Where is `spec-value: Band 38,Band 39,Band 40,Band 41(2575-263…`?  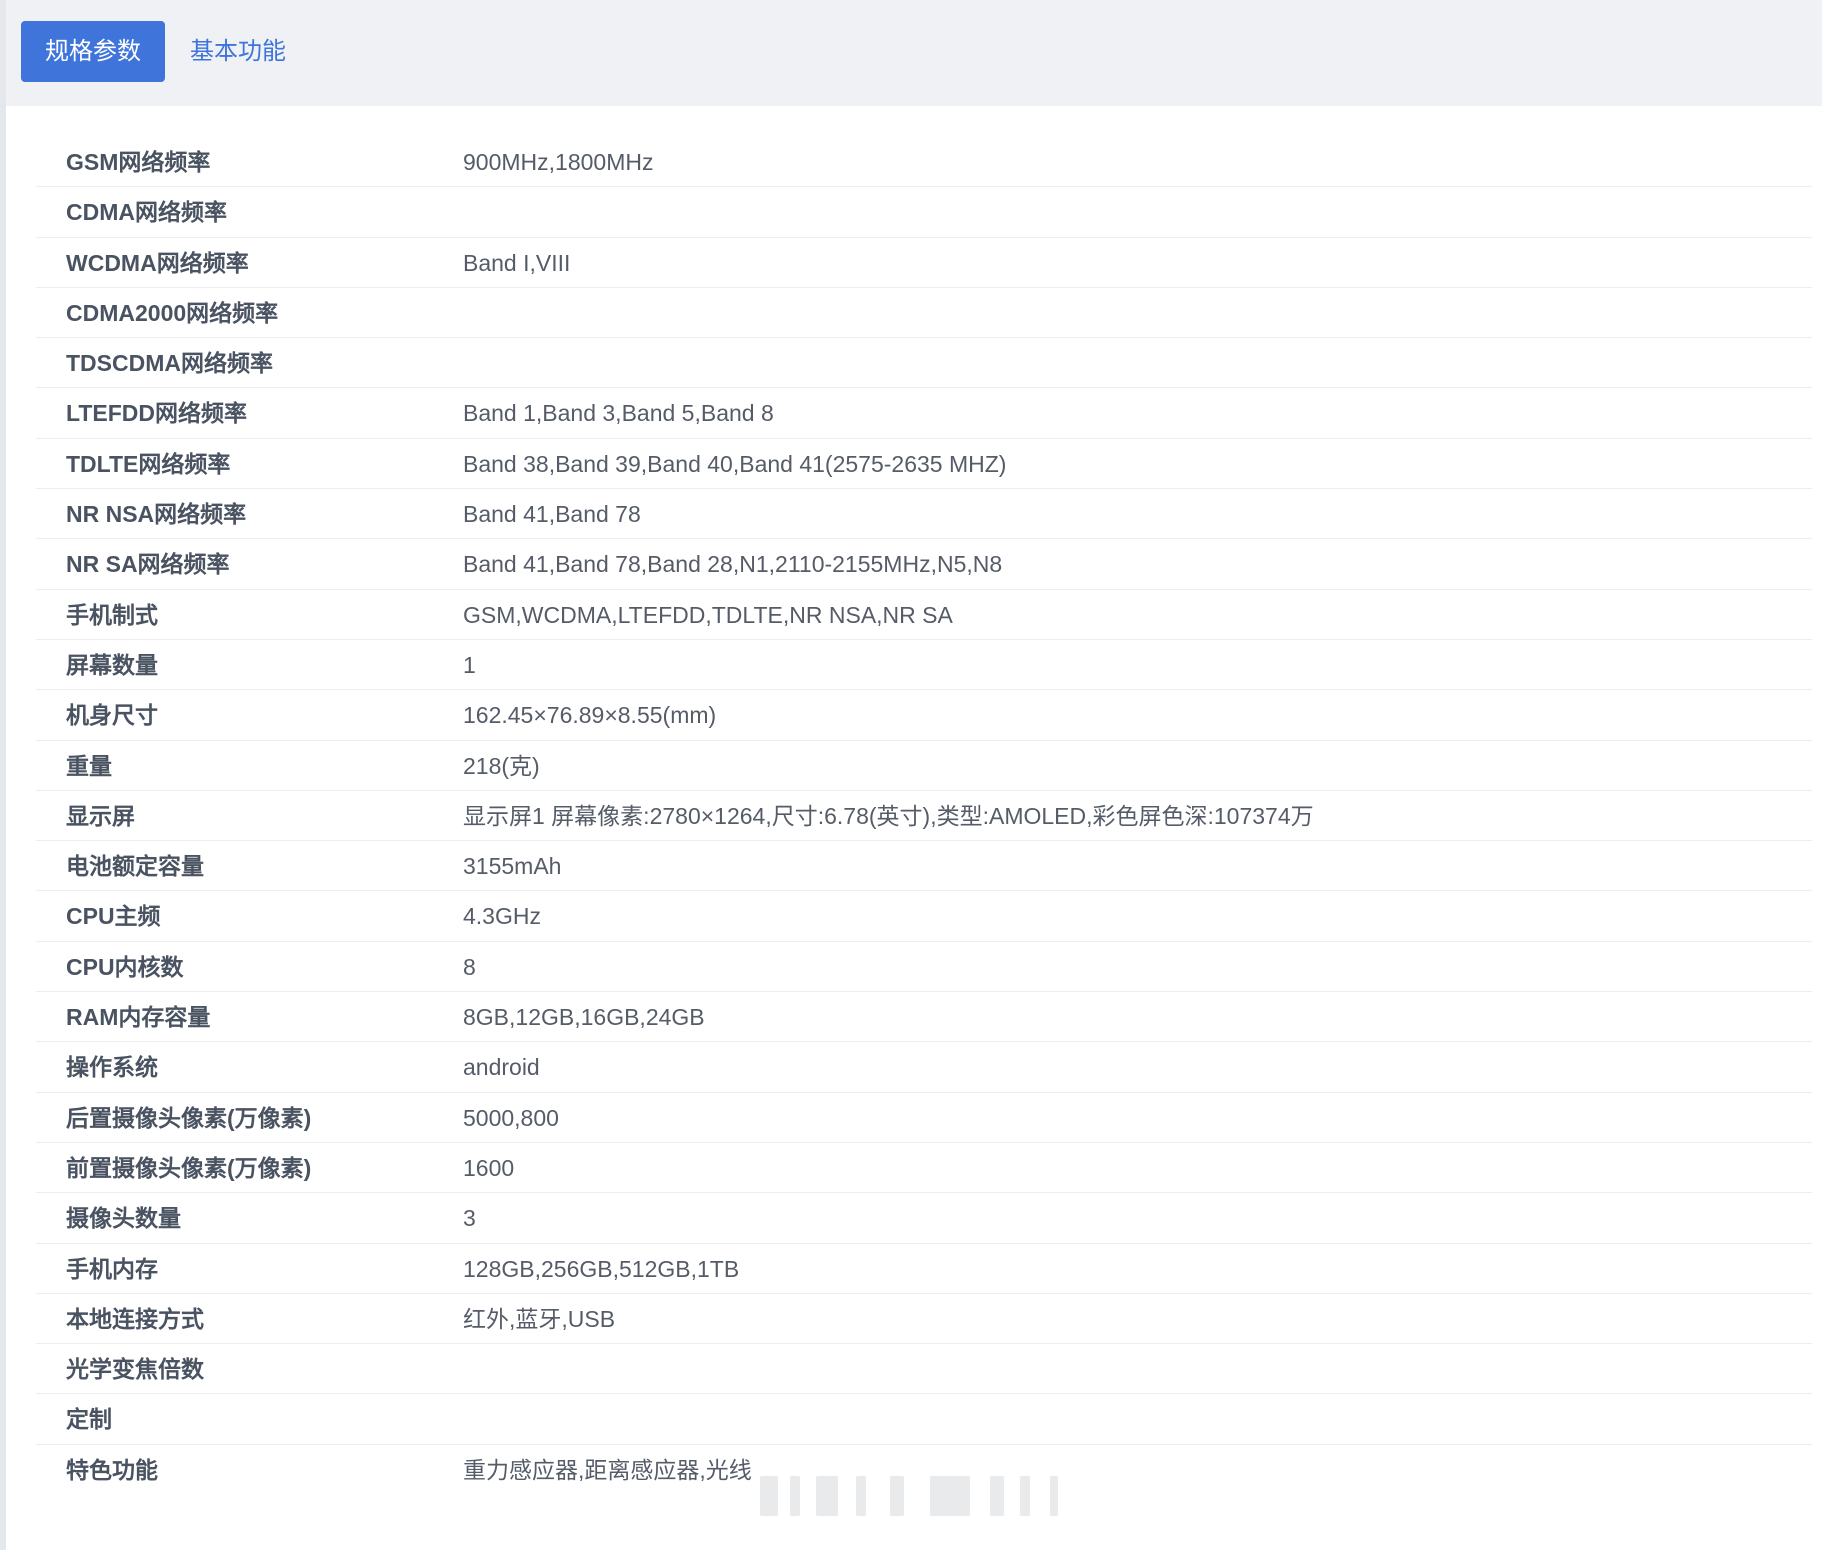 spec-value: Band 38,Band 39,Band 40,Band 41(2575-263… is located at coordinates (735, 463).